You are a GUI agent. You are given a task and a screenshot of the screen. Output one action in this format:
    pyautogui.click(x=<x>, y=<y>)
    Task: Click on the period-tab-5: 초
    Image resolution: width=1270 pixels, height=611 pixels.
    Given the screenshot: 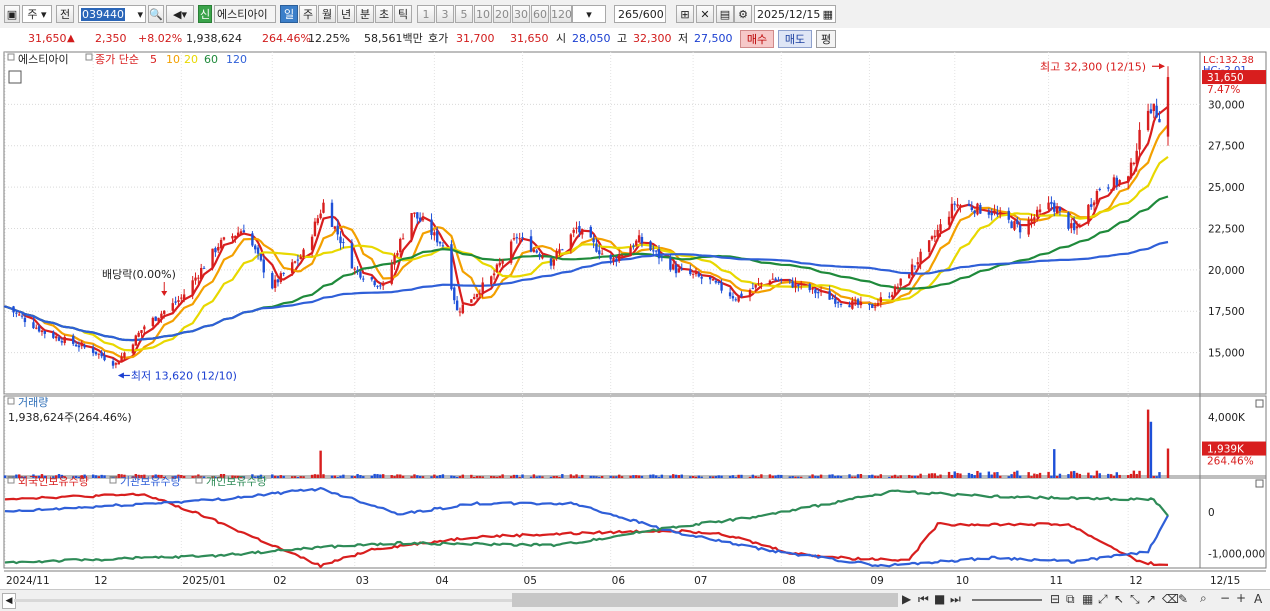 What is the action you would take?
    pyautogui.click(x=384, y=14)
    